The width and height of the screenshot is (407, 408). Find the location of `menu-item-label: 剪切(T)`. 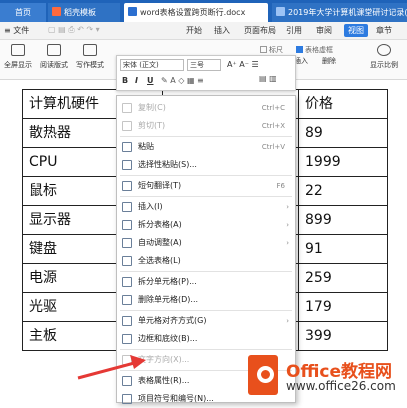

menu-item-label: 剪切(T) is located at coordinates (152, 125).